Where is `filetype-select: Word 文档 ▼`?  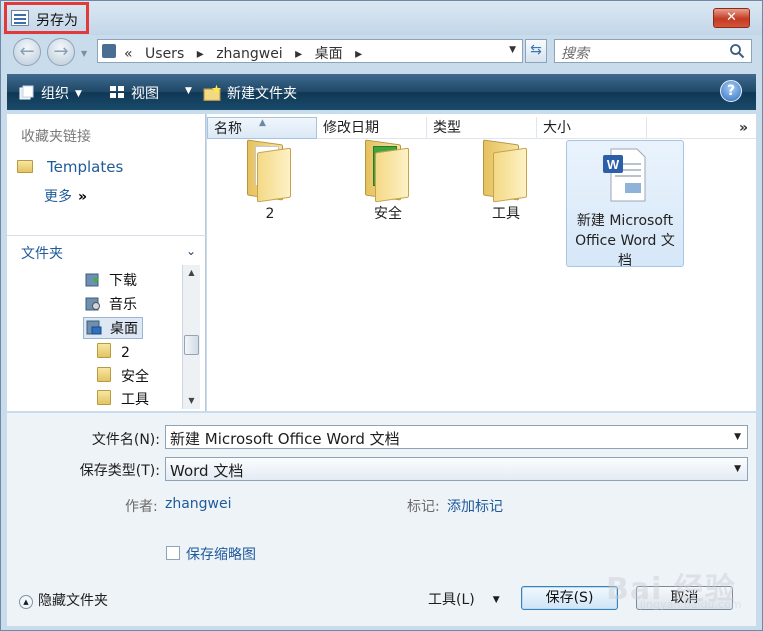 filetype-select: Word 文档 ▼ is located at coordinates (456, 469).